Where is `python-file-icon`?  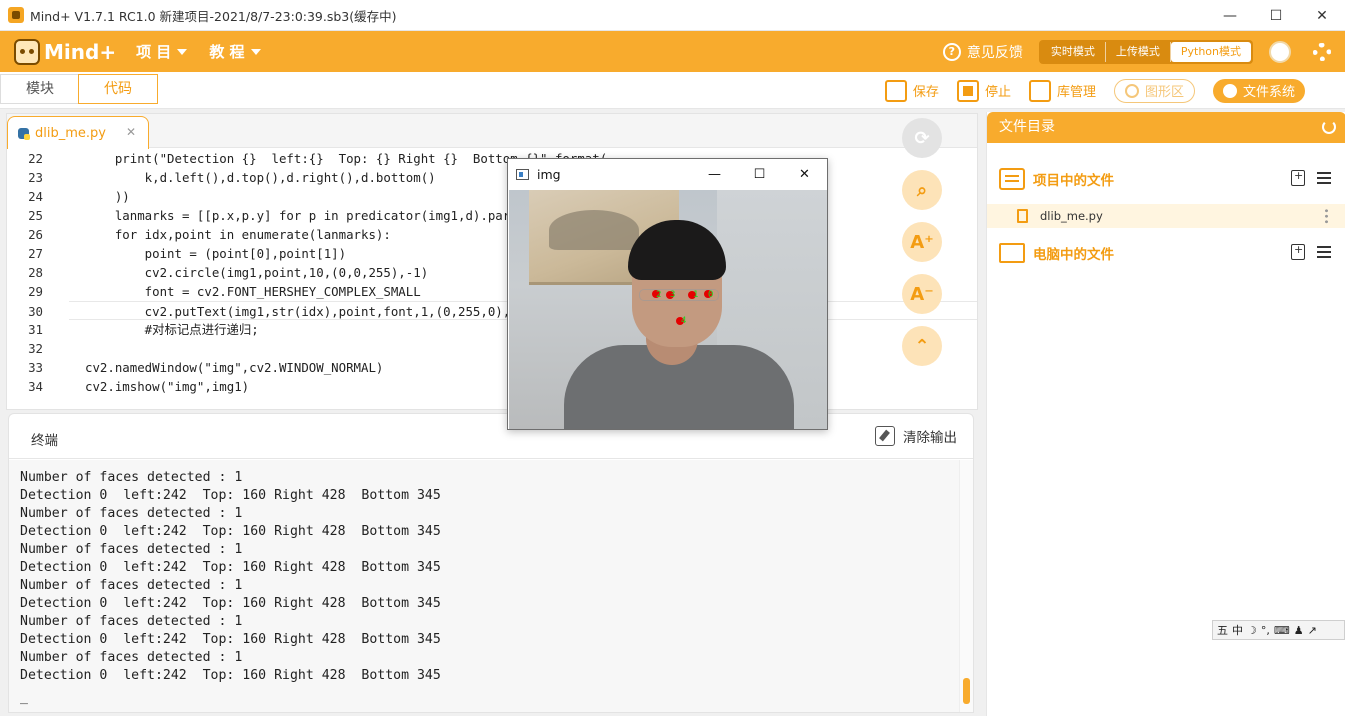
python-file-icon is located at coordinates (24, 133).